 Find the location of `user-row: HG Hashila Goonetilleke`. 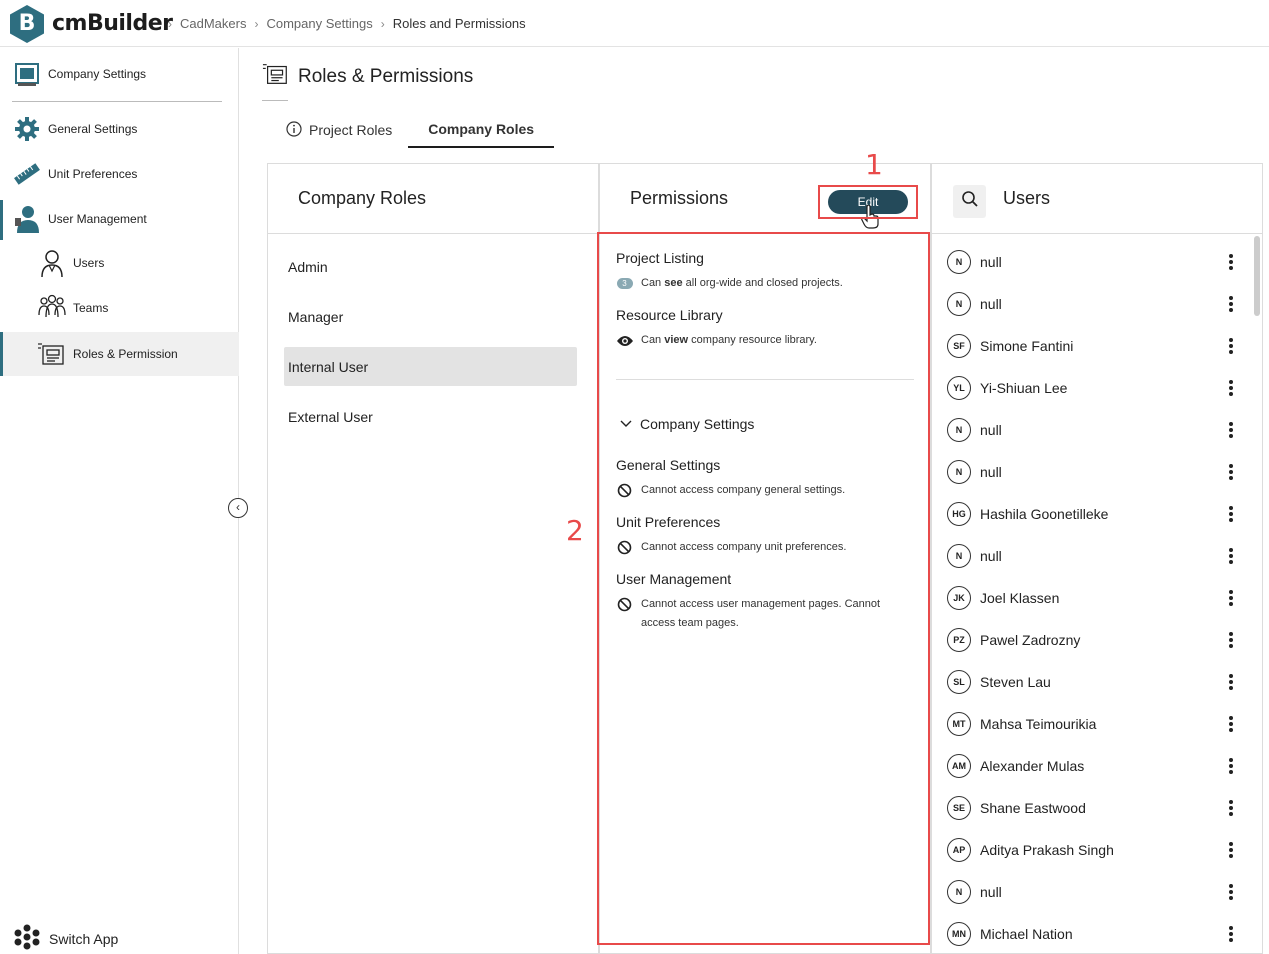

user-row: HG Hashila Goonetilleke is located at coordinates (1092, 514).